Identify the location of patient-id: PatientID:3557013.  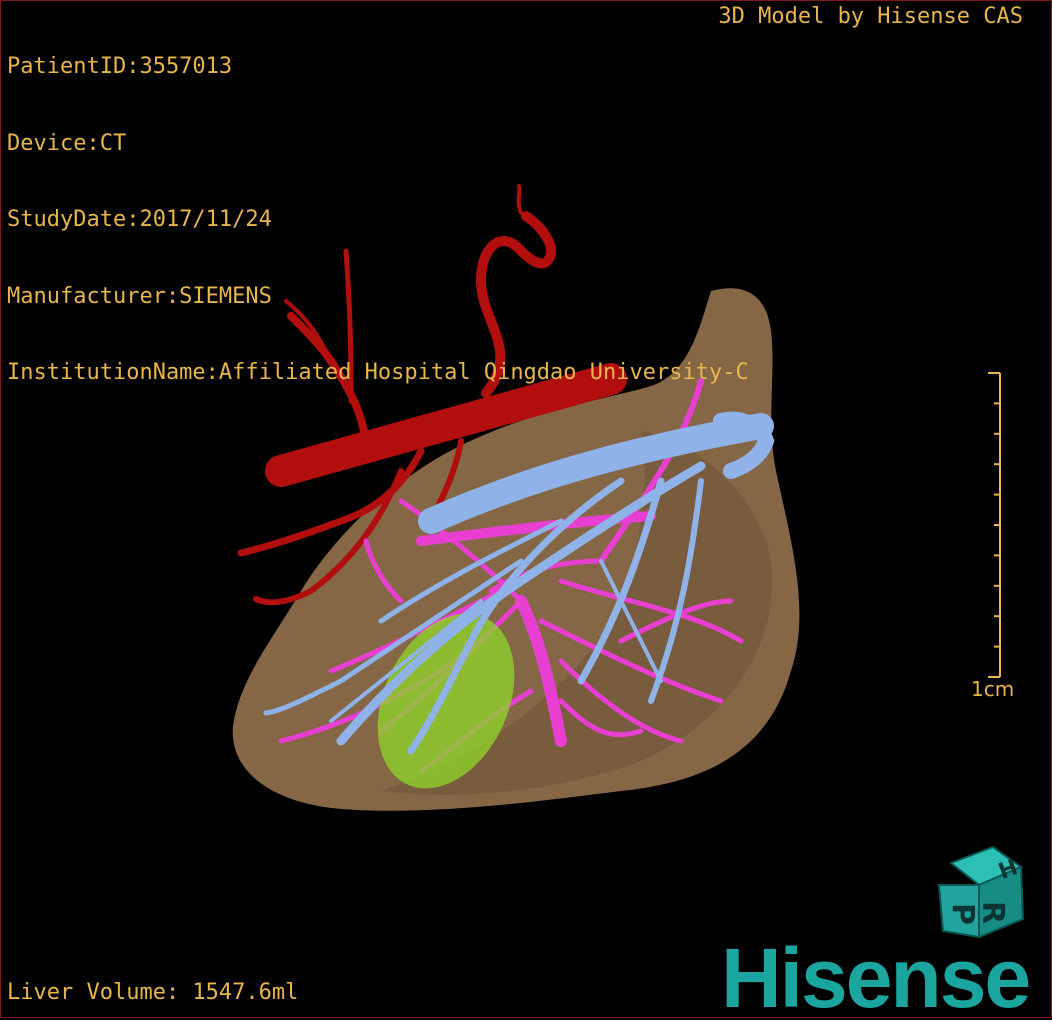
(120, 66).